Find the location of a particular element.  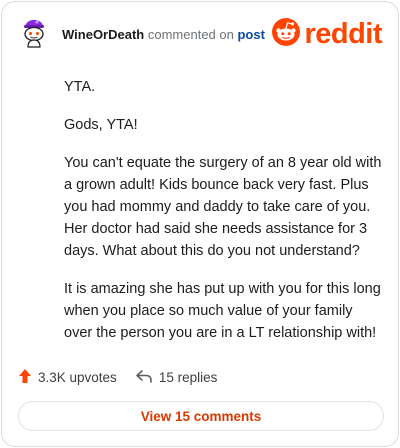

post-link: post is located at coordinates (250, 34).